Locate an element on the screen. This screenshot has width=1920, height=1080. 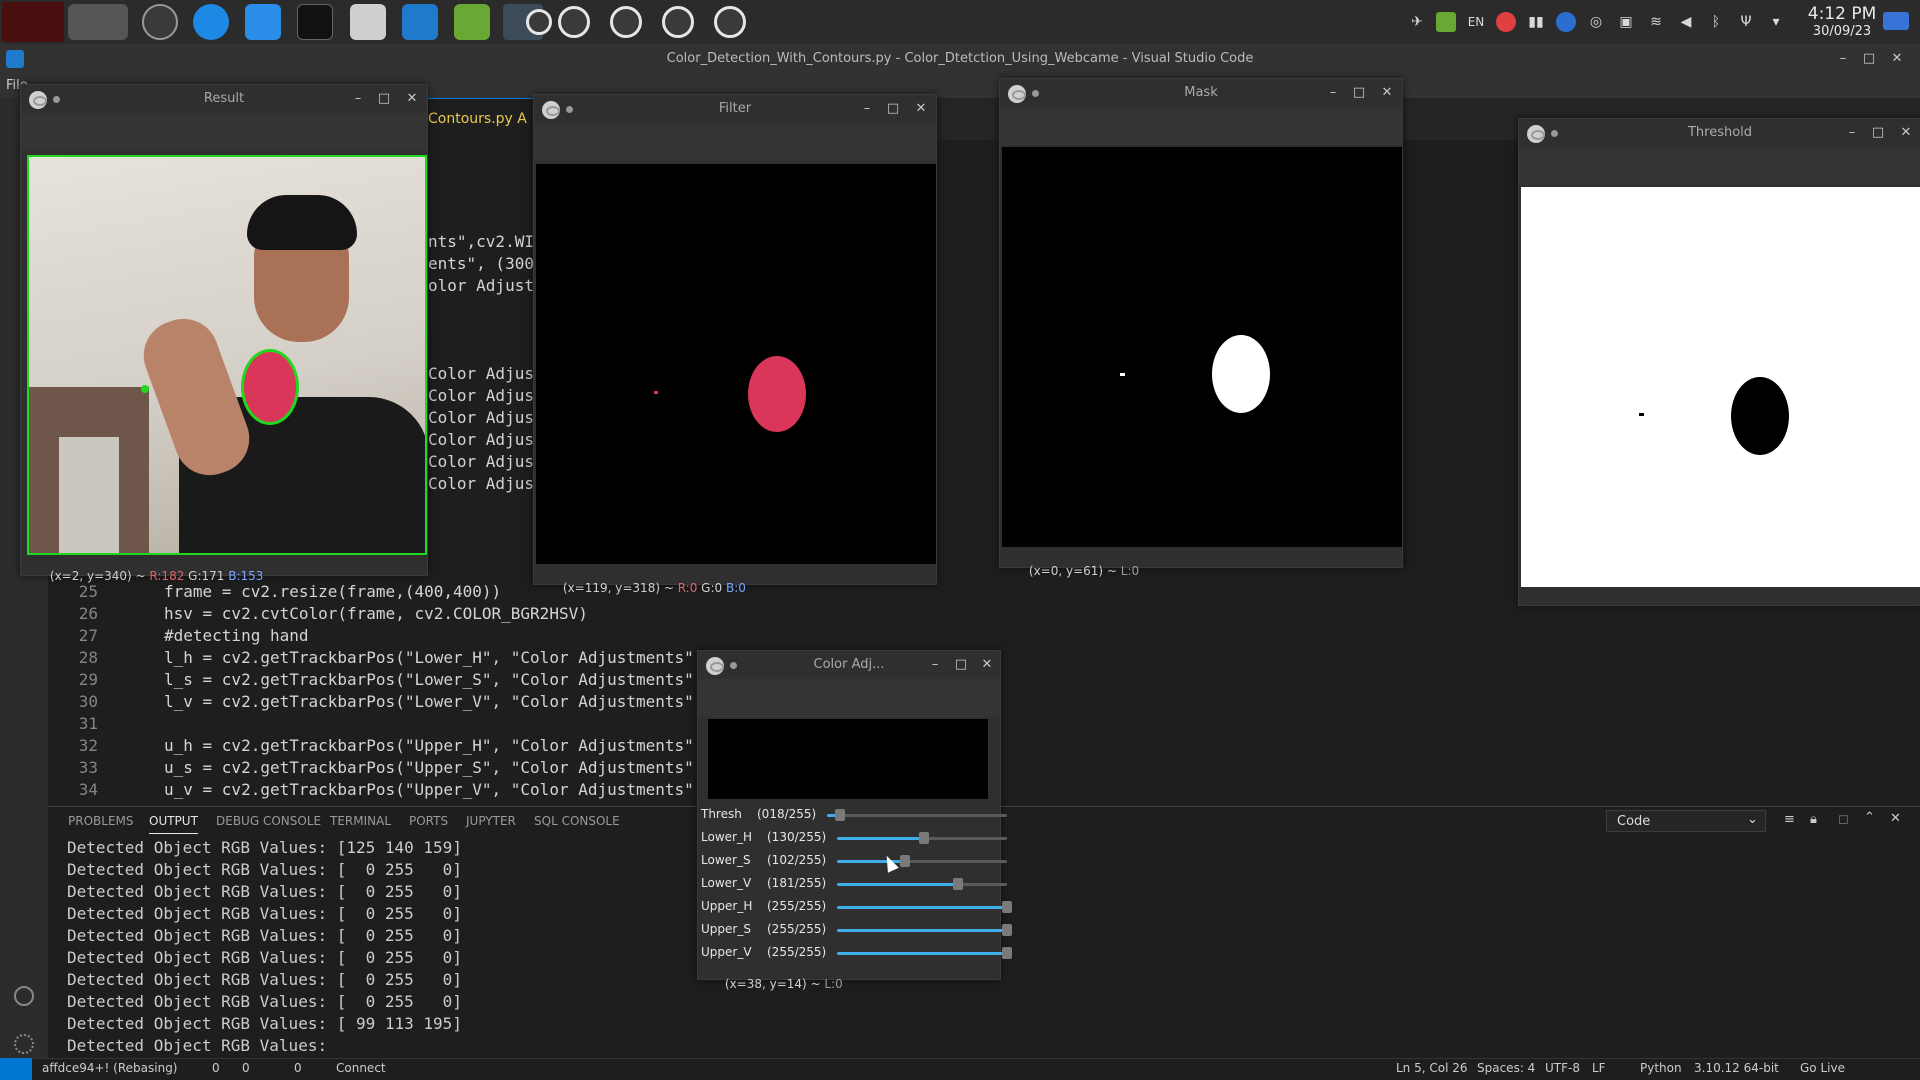
maximize-panel-icon: ⌃ is located at coordinates (1869, 817).